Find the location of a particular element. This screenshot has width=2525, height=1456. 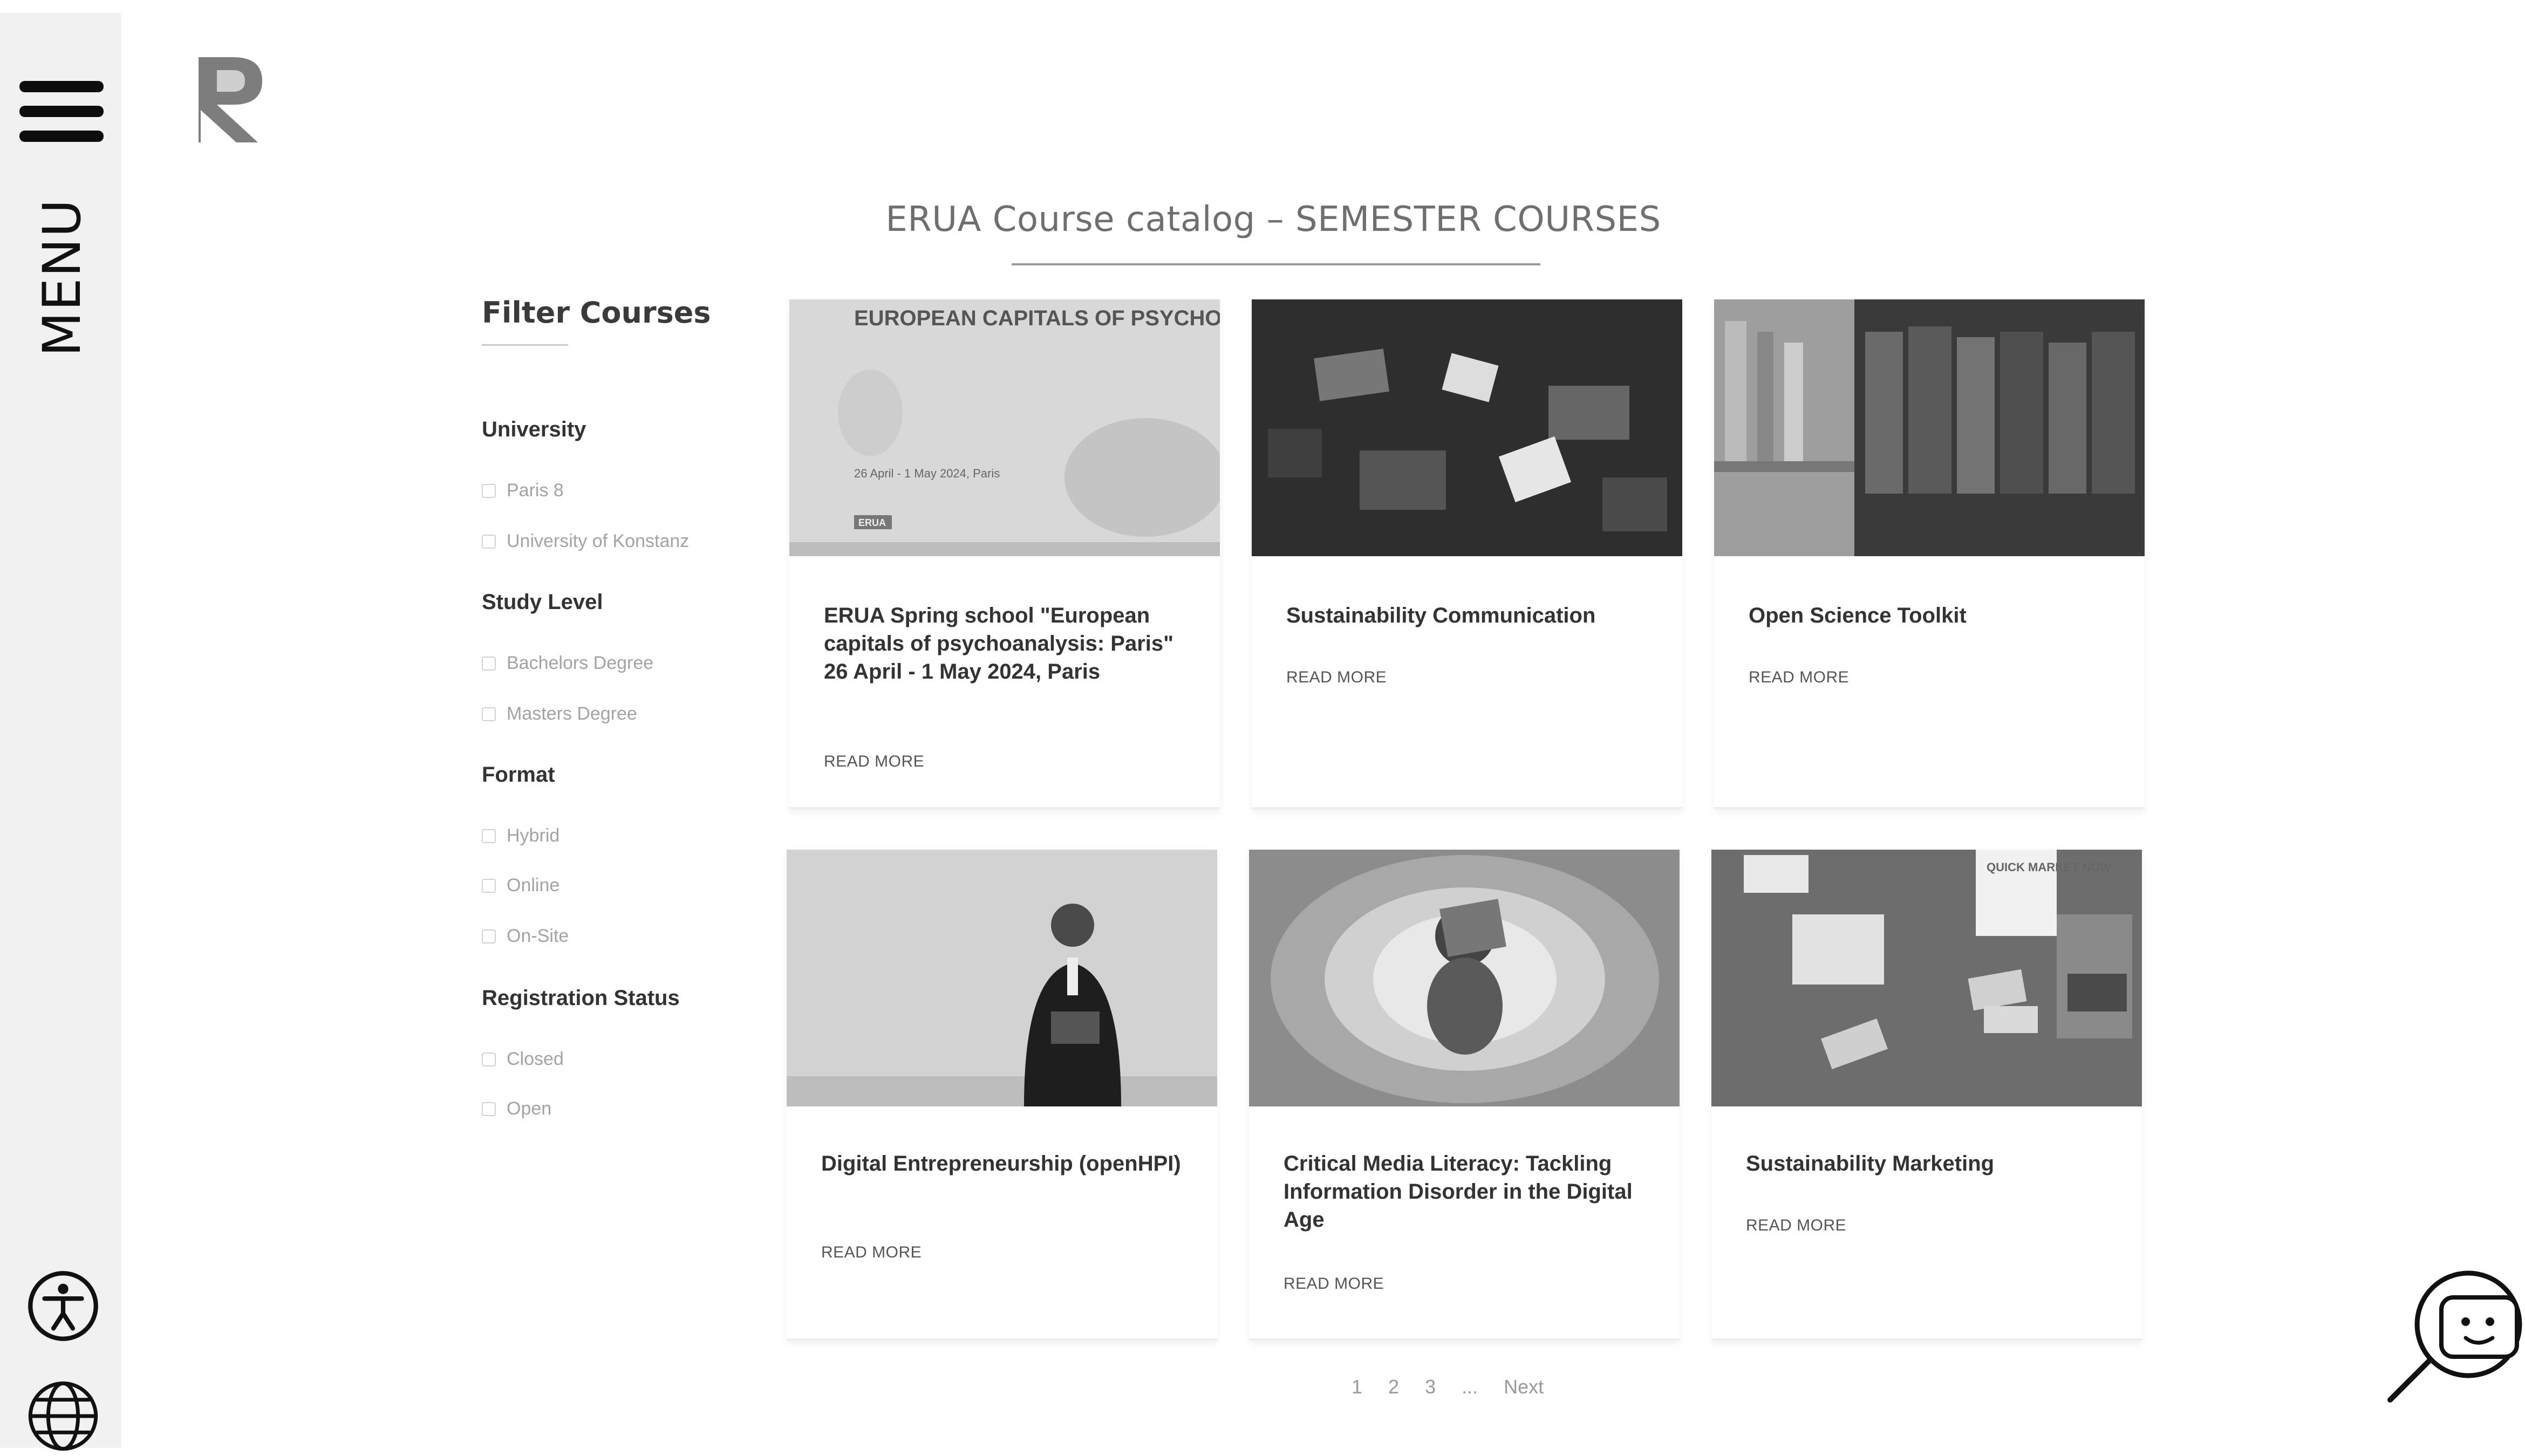

filter-group-format: Format is located at coordinates (518, 775).